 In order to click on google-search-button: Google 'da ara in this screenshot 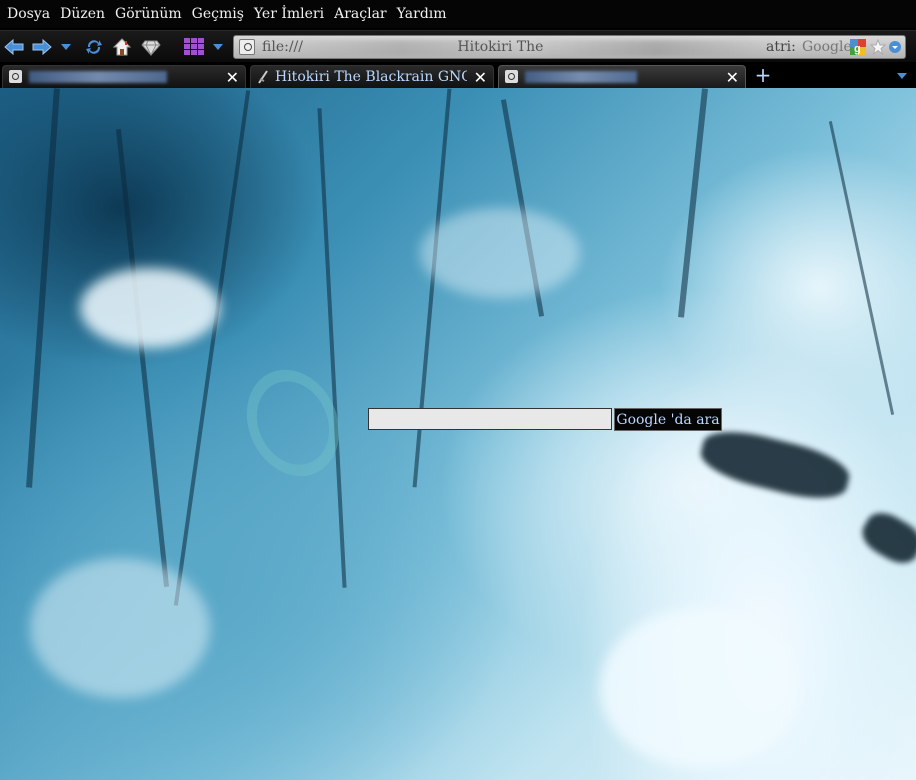, I will do `click(668, 419)`.